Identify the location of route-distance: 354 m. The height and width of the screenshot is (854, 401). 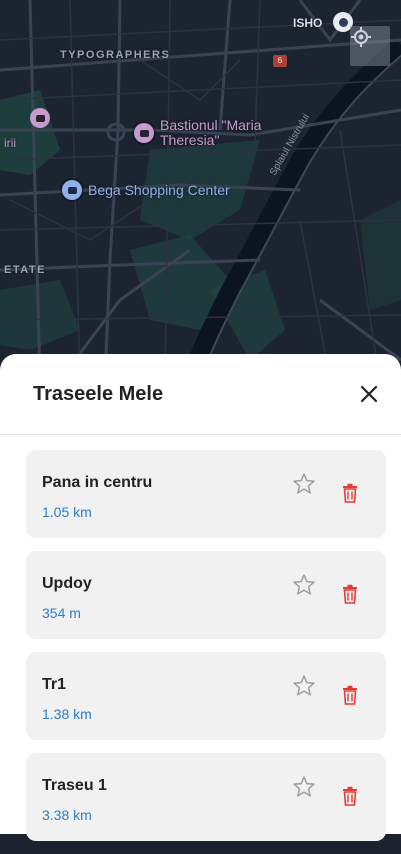
(61, 613).